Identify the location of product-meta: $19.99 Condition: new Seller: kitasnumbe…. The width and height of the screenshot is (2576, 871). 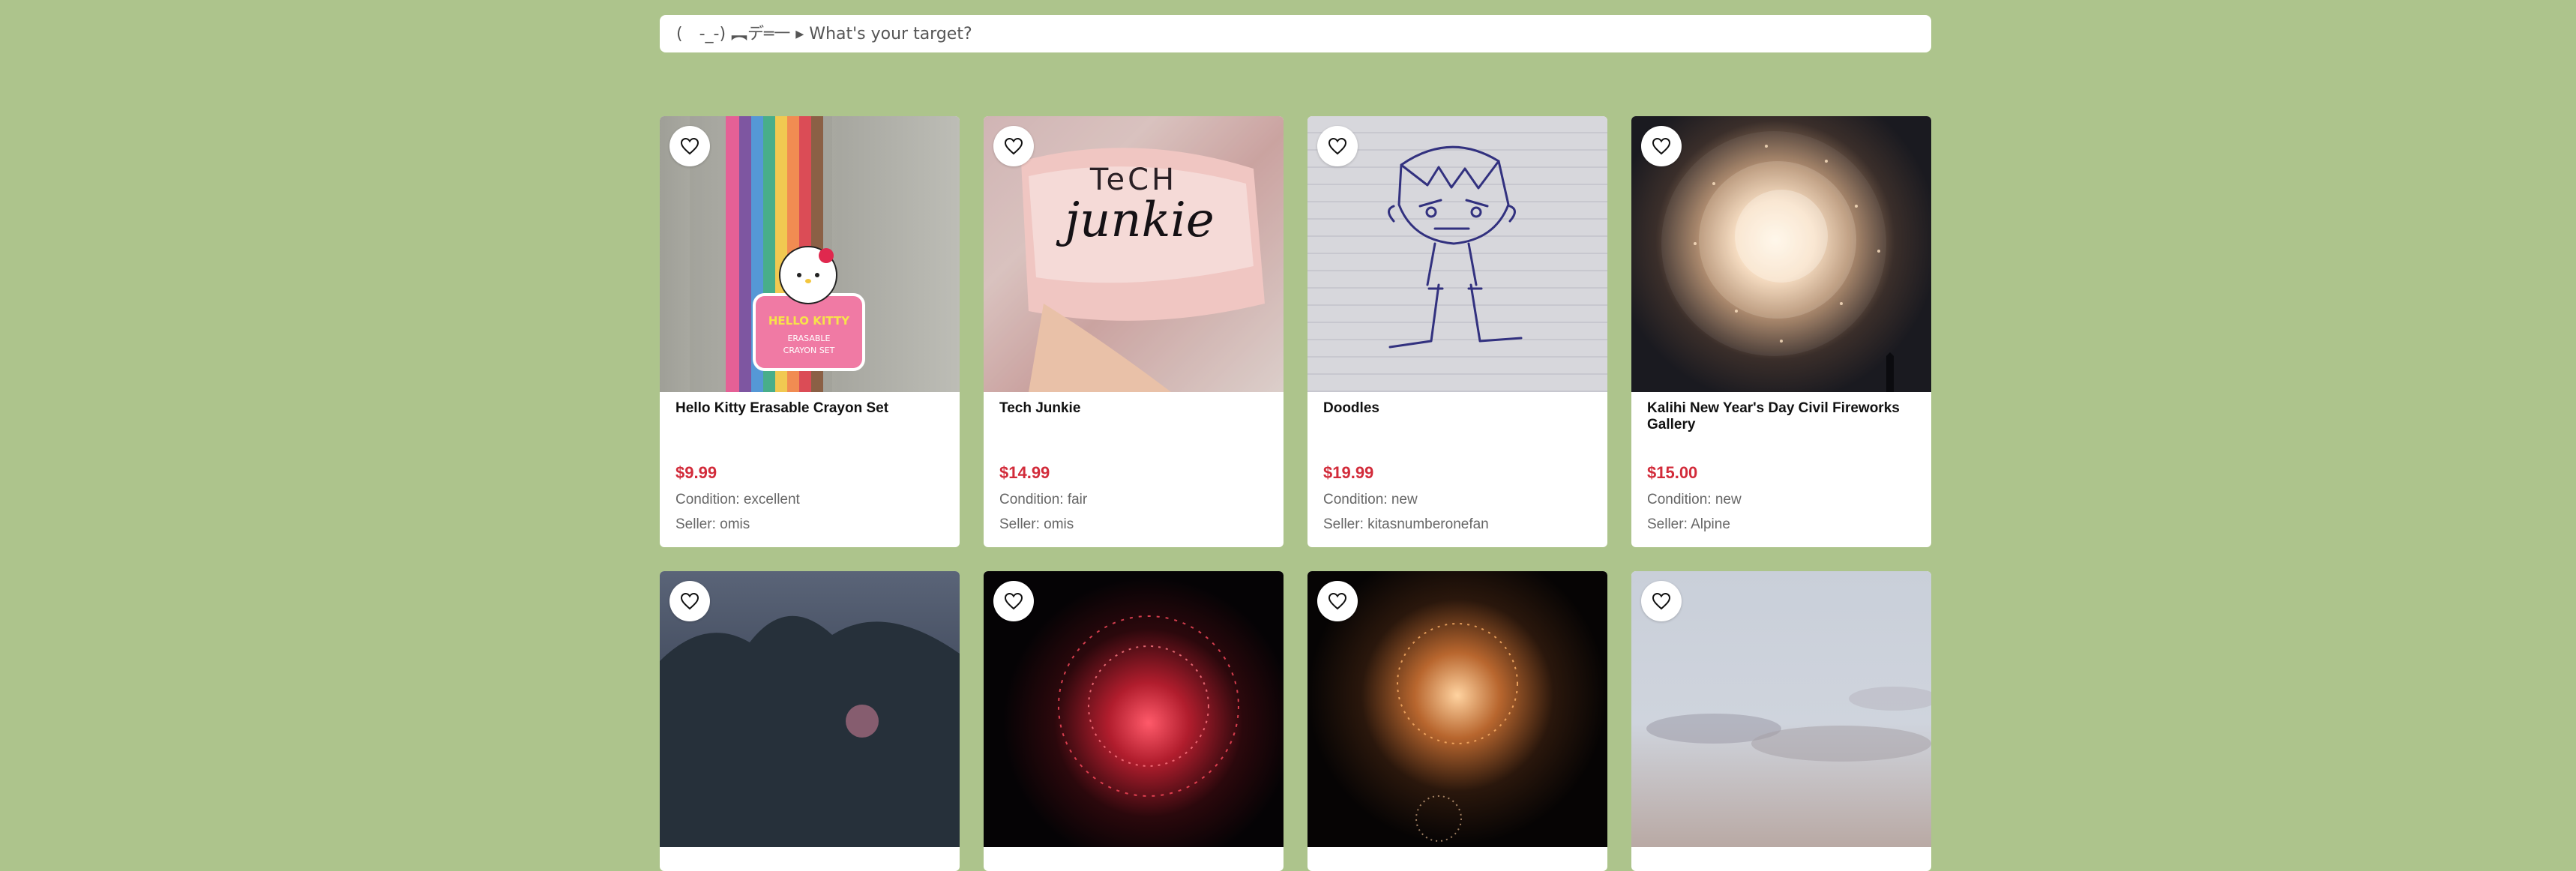
(1406, 500).